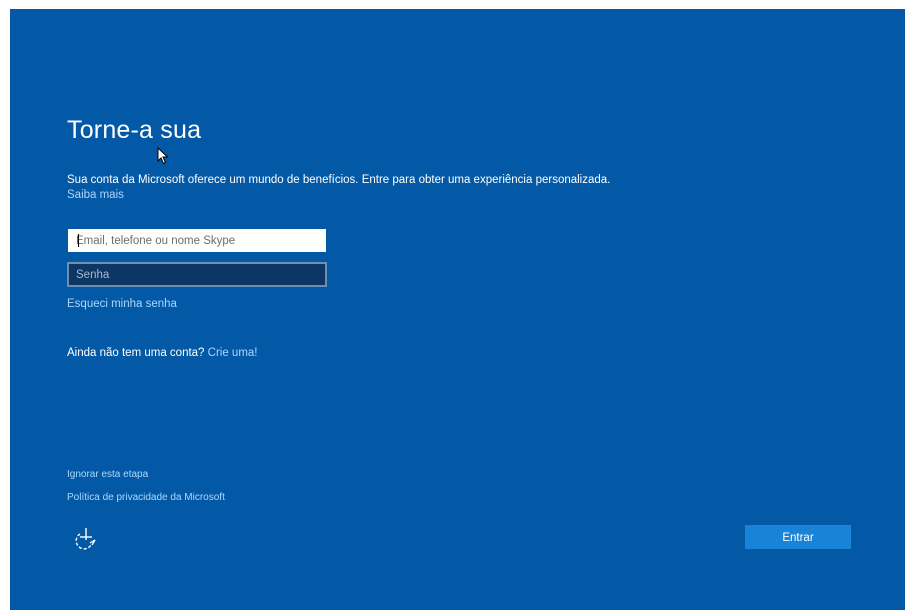 This screenshot has width=905, height=610. I want to click on password-input, so click(197, 274).